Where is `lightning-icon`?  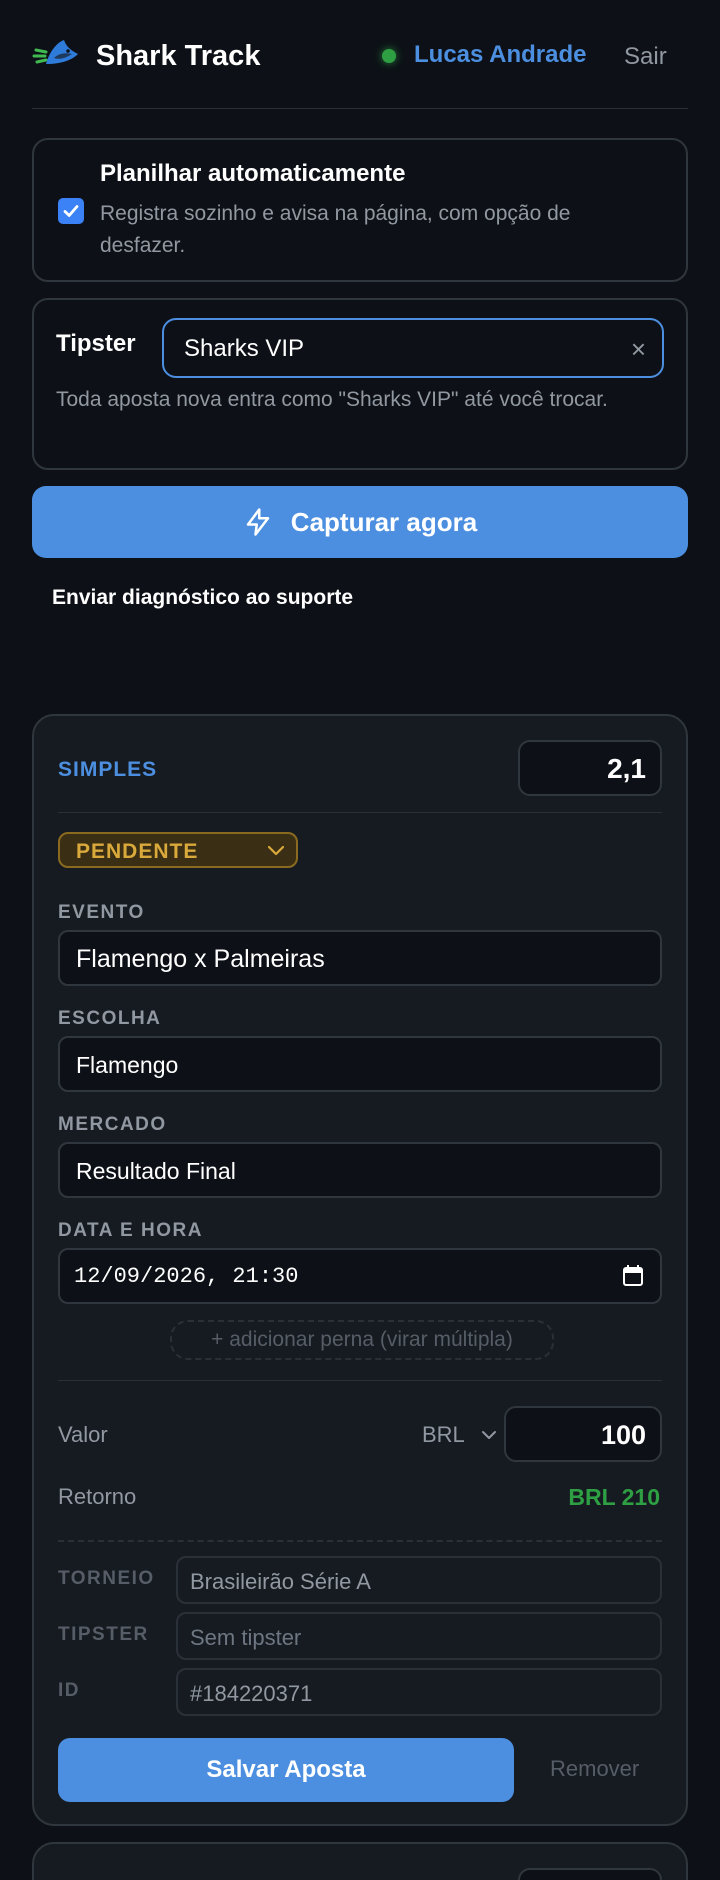 lightning-icon is located at coordinates (258, 522).